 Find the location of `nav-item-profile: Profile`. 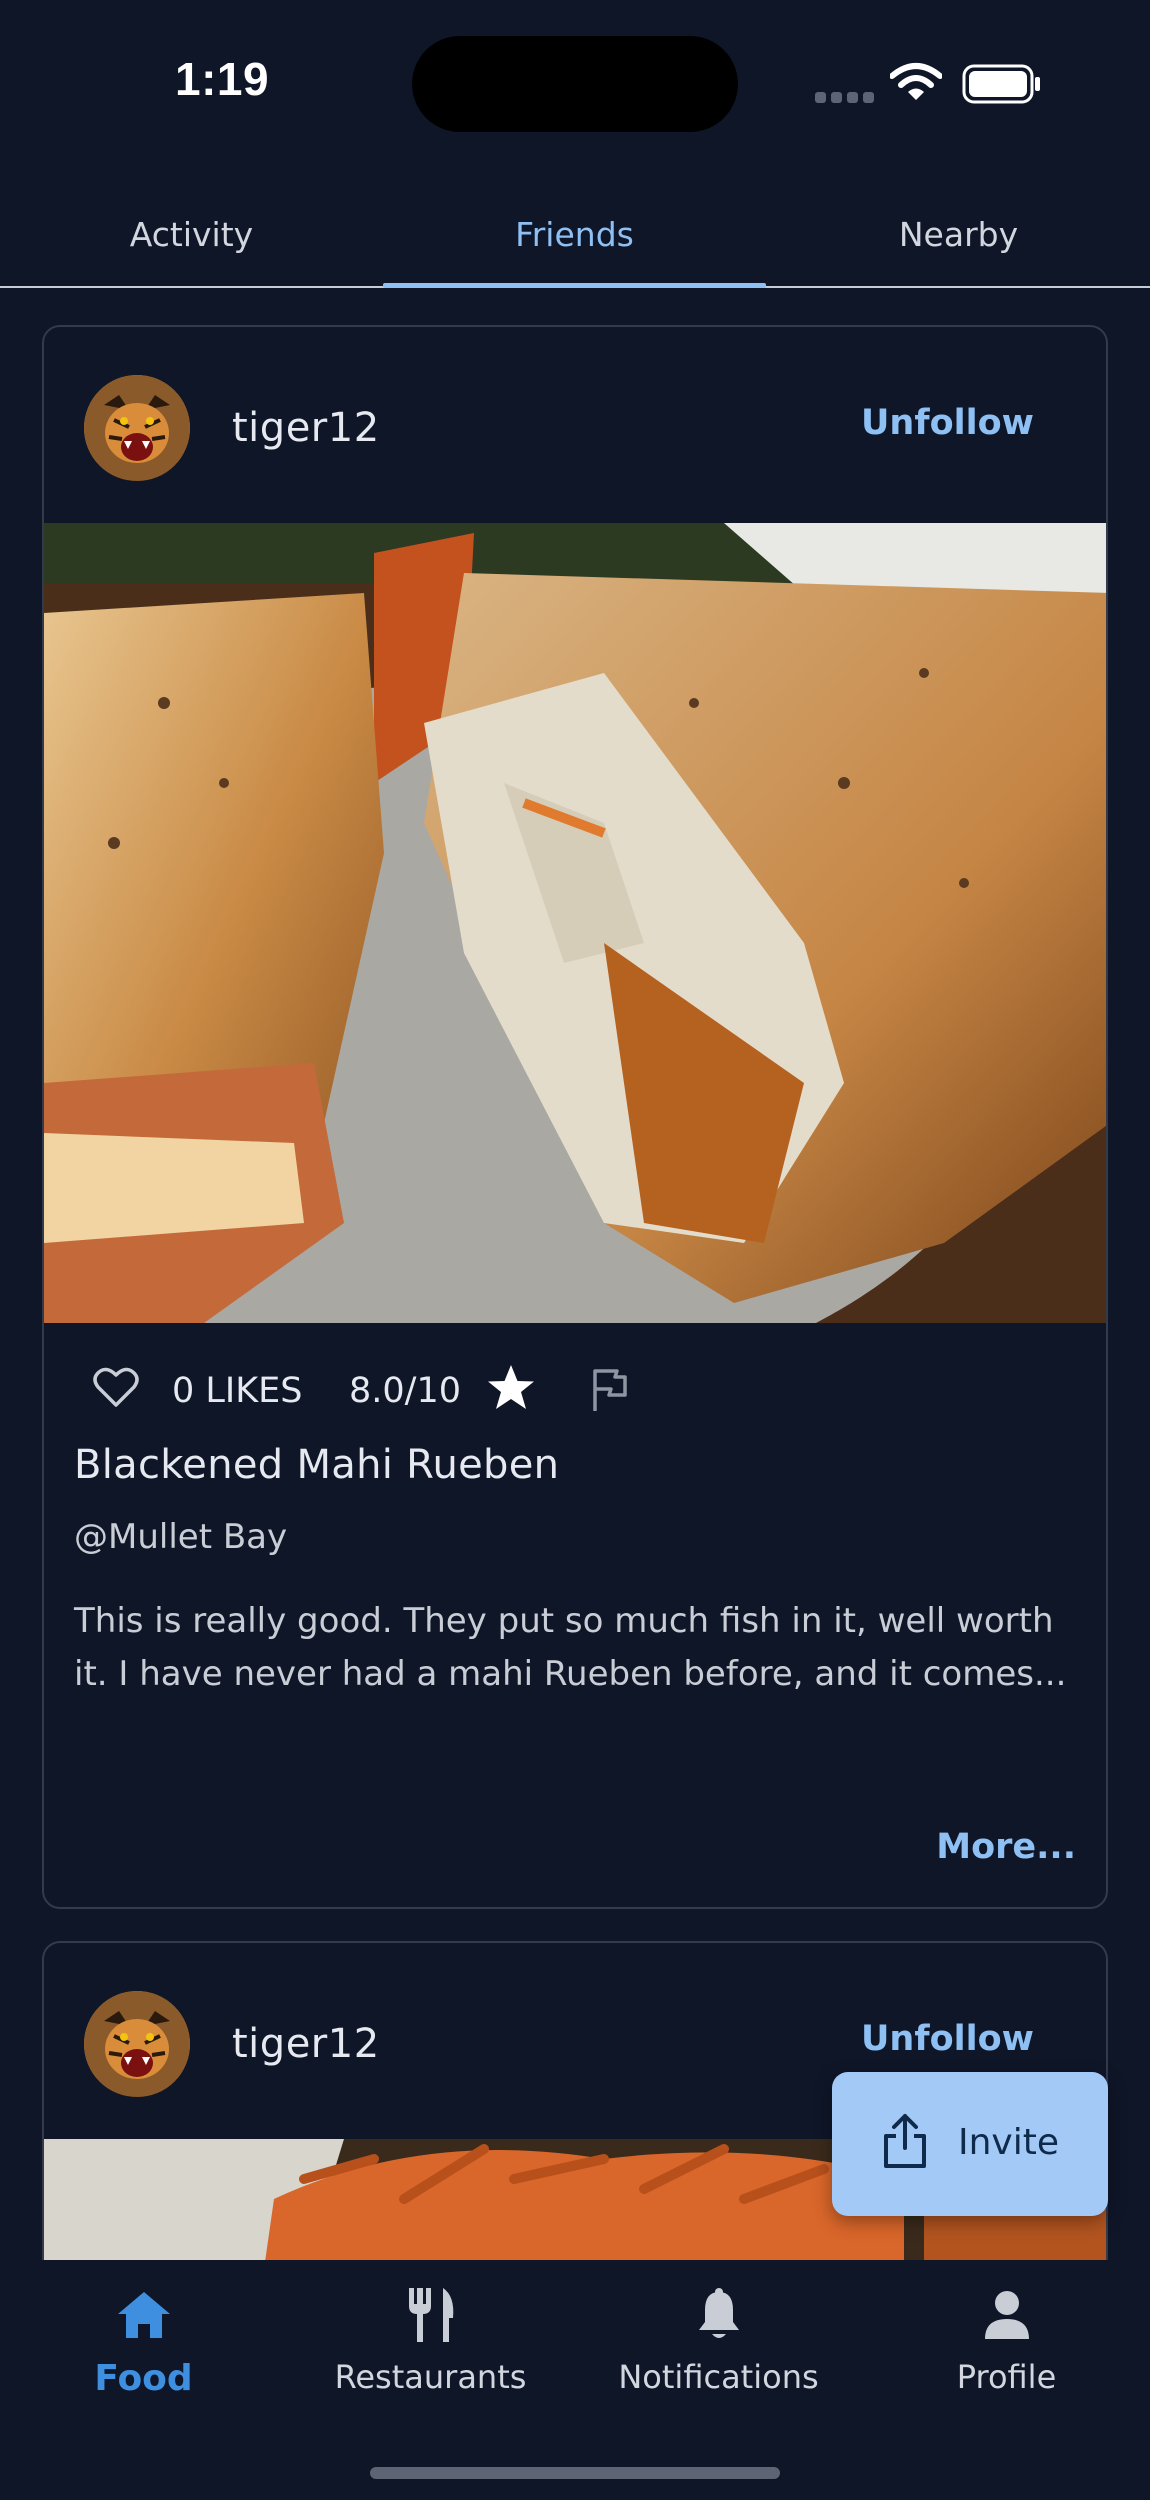

nav-item-profile: Profile is located at coordinates (1006, 2355).